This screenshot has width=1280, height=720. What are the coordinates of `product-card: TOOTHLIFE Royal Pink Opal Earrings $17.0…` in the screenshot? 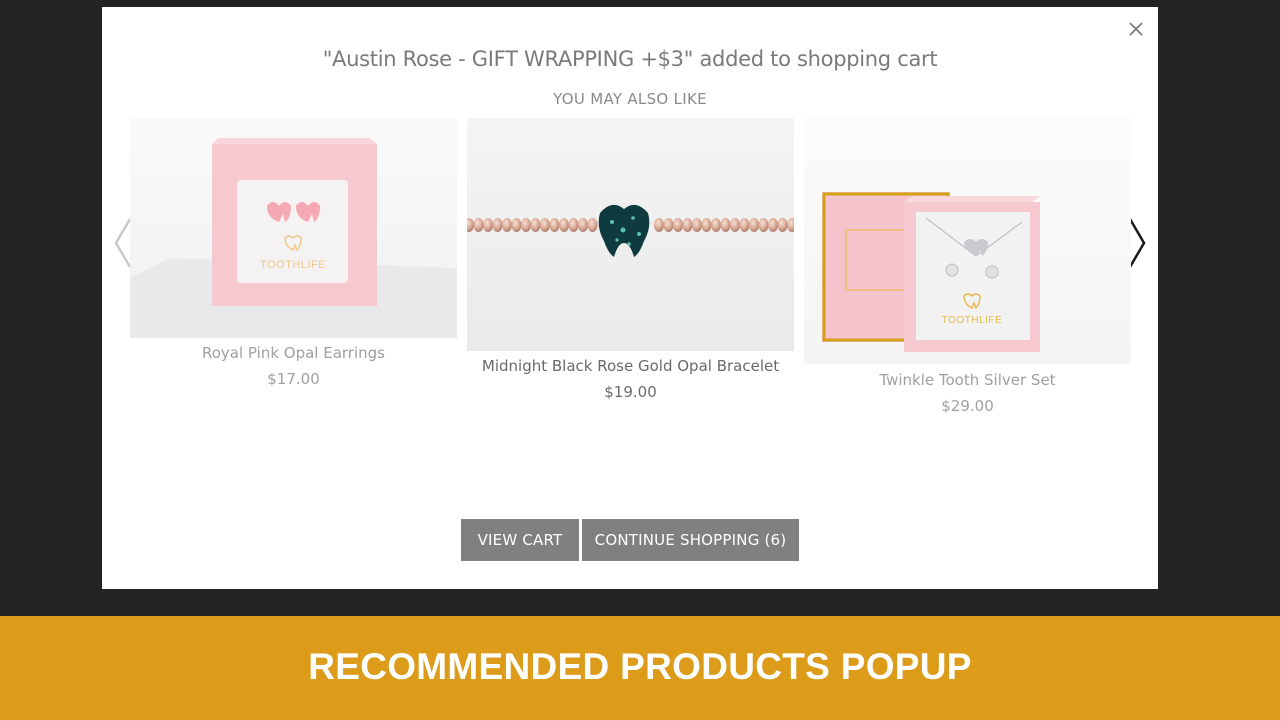 It's located at (293, 258).